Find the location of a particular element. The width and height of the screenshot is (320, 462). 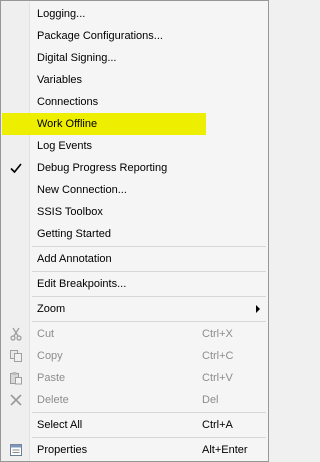

menu-item-debug-progress-reporting: Debug Progress Reporting is located at coordinates (134, 168).